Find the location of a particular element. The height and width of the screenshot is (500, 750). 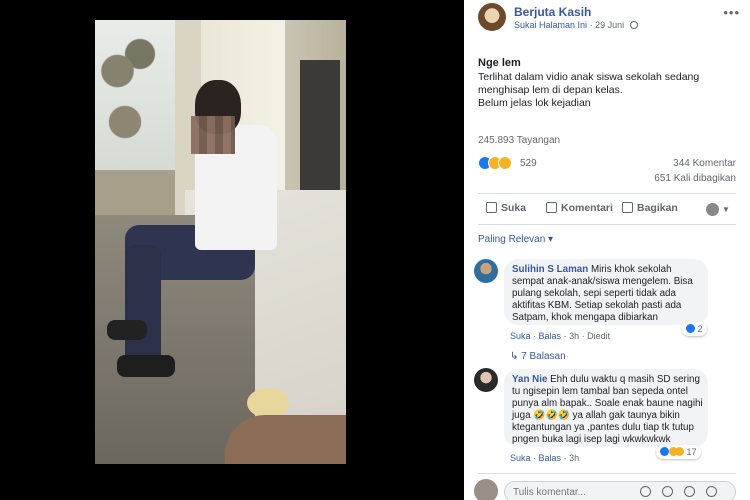

video-trees is located at coordinates (132, 105).